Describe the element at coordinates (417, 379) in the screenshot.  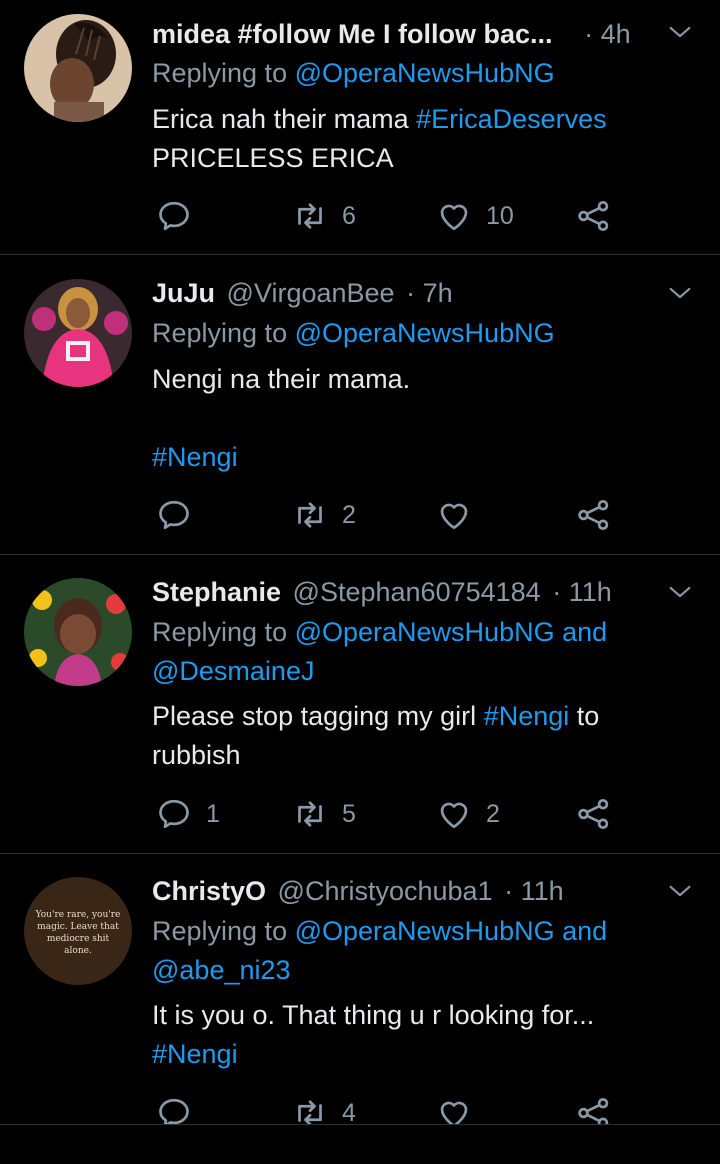
I see `tweet-text: Nengi na their mama.` at that location.